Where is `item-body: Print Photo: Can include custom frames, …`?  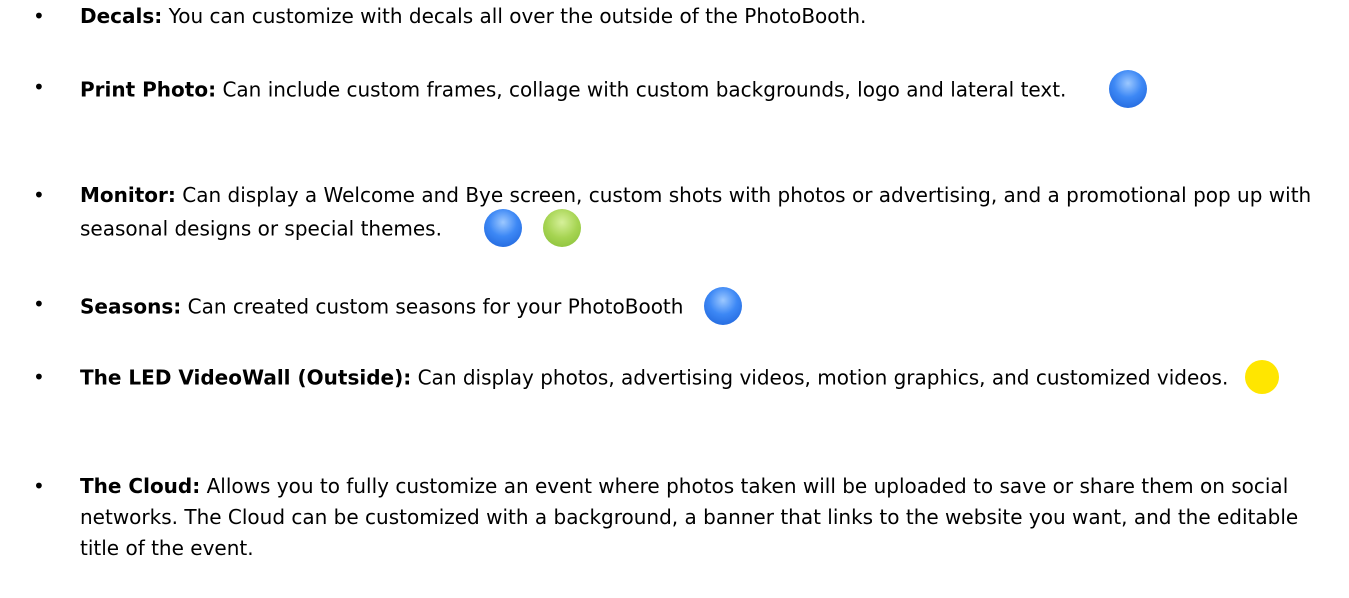 item-body: Print Photo: Can include custom frames, … is located at coordinates (707, 90).